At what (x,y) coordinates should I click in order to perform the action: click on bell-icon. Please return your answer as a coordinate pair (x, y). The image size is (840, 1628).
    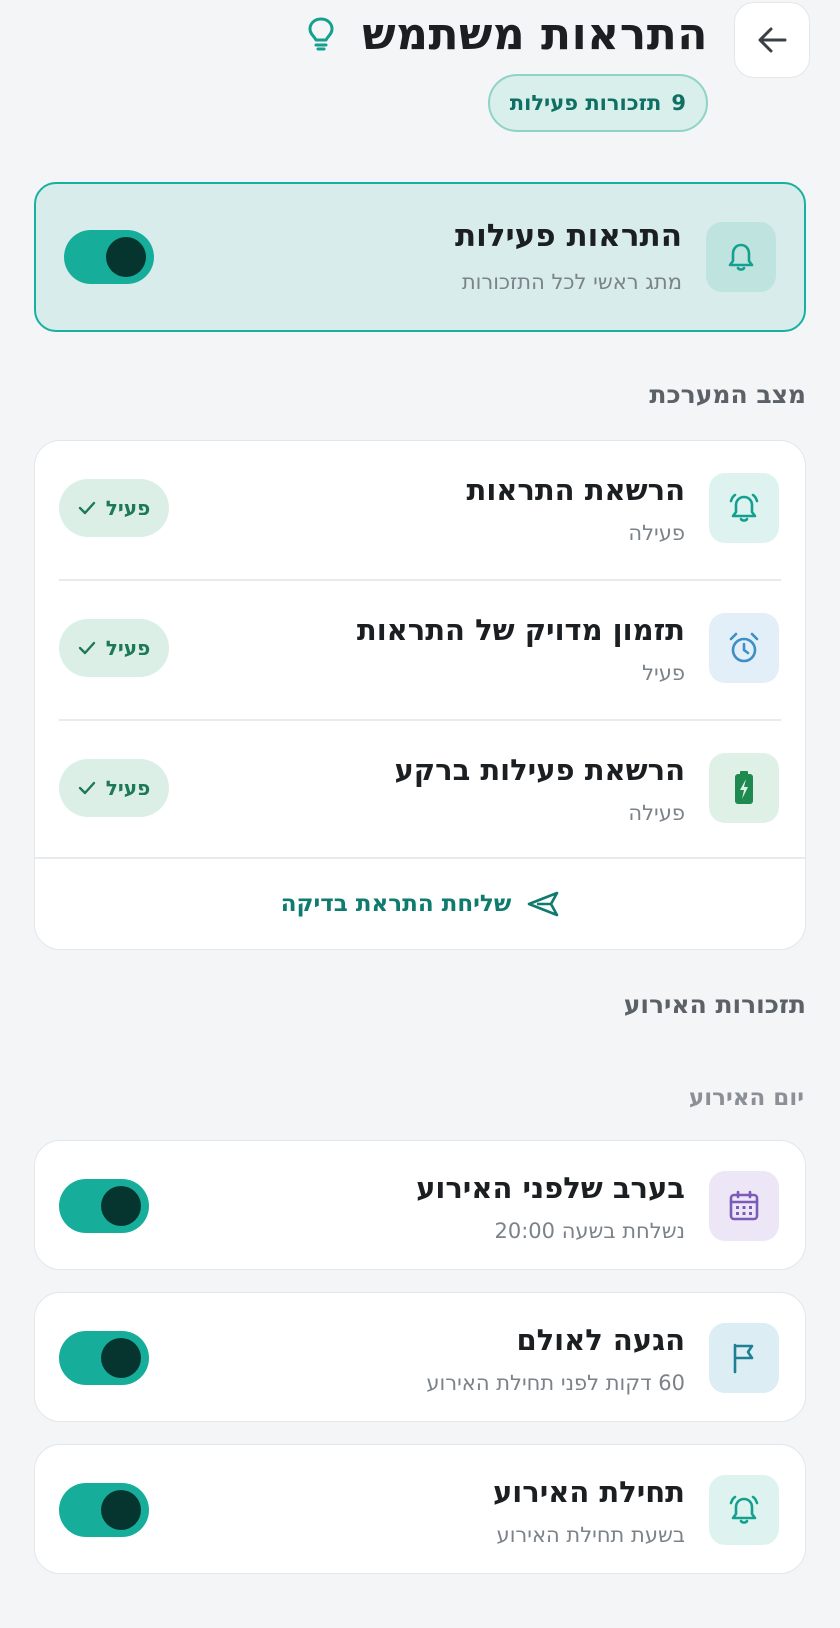
    Looking at the image, I should click on (741, 257).